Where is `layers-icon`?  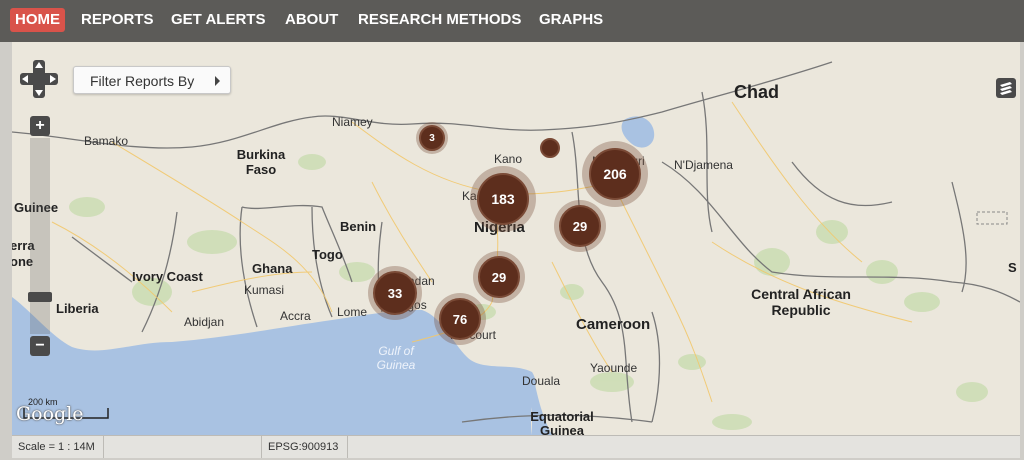
layers-icon is located at coordinates (1006, 88).